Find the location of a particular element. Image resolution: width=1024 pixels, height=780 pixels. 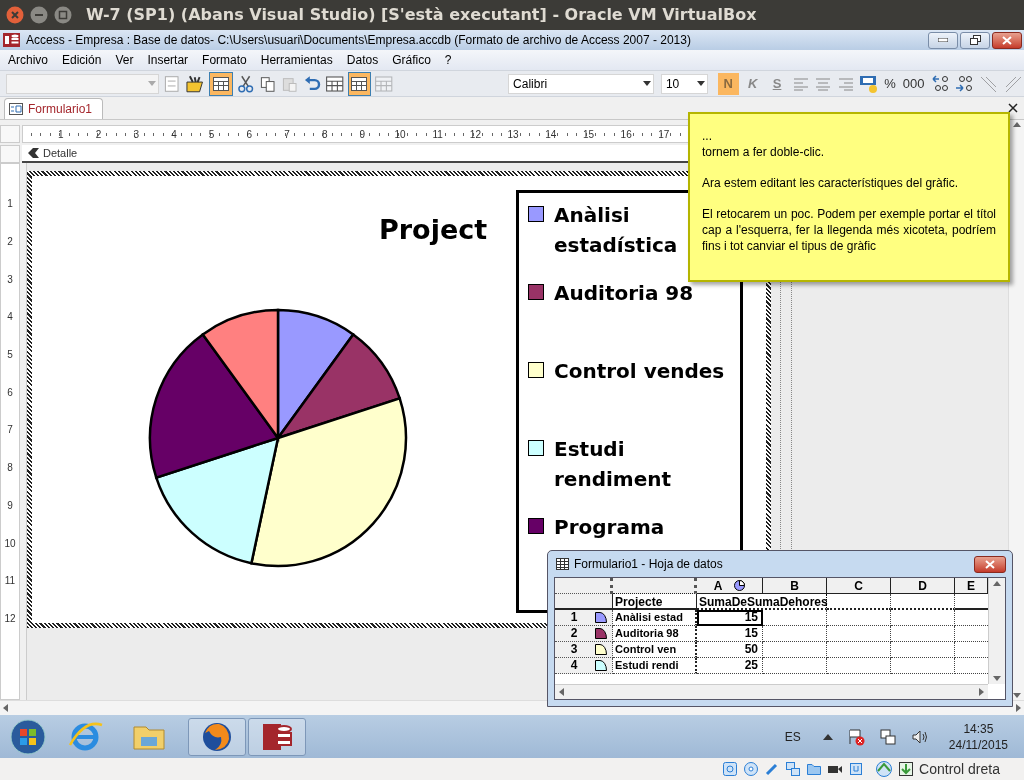

ruler-number: 9 is located at coordinates (362, 134).